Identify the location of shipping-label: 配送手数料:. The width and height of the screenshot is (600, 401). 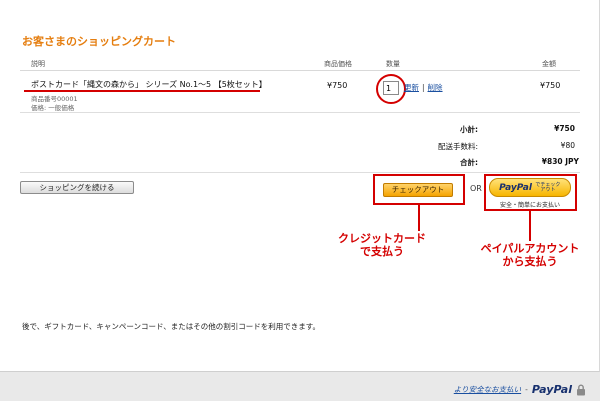
(457, 146).